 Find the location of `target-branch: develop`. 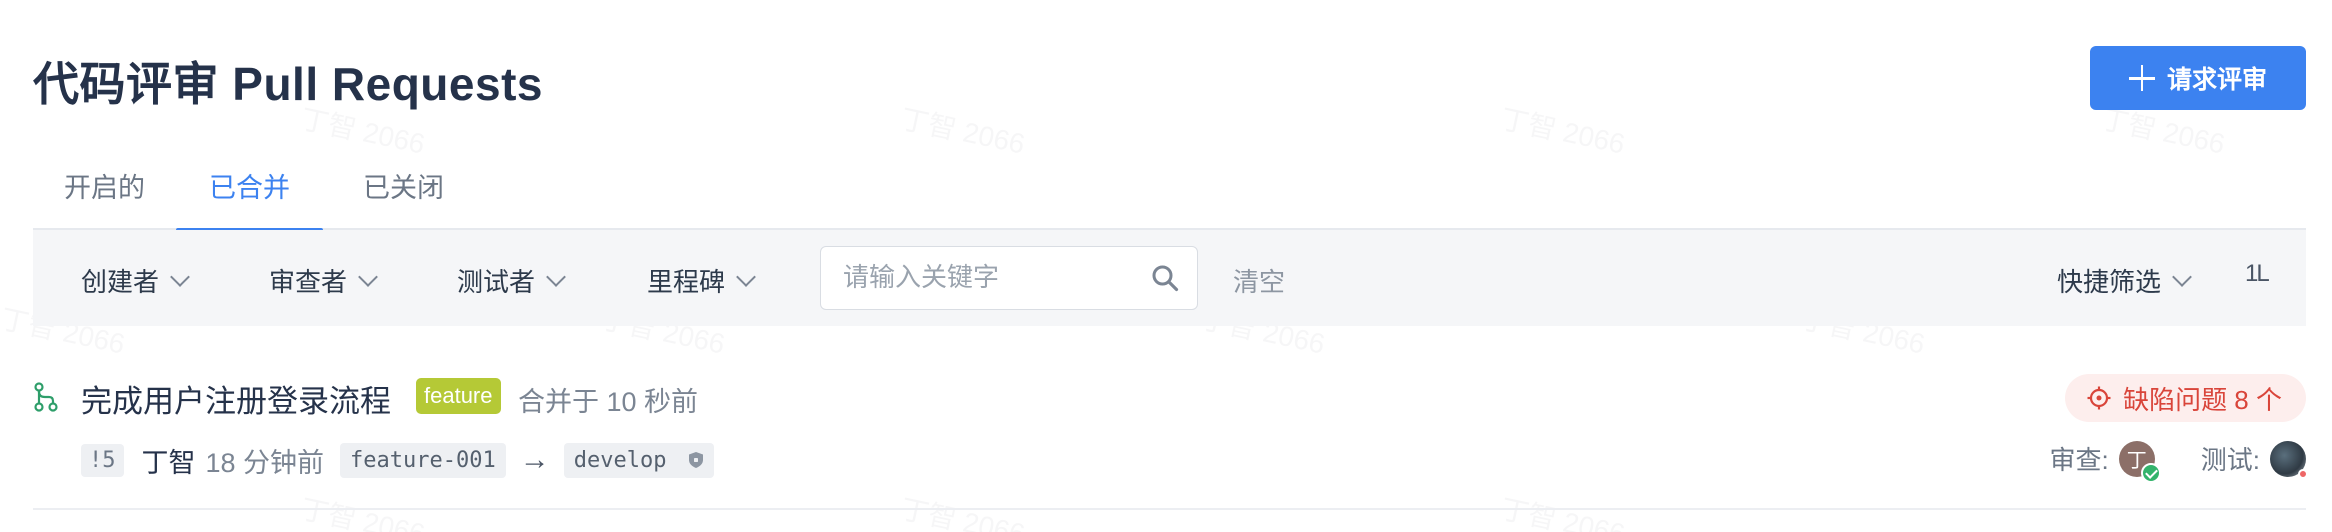

target-branch: develop is located at coordinates (638, 460).